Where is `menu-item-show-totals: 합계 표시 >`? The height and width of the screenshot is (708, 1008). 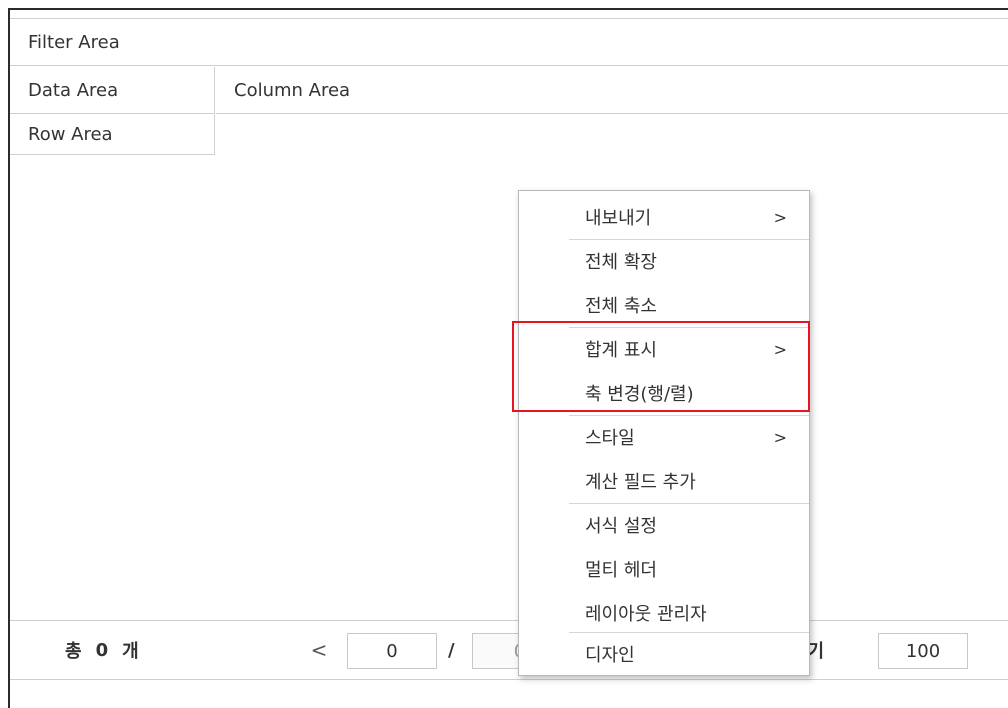 menu-item-show-totals: 합계 표시 > is located at coordinates (689, 349).